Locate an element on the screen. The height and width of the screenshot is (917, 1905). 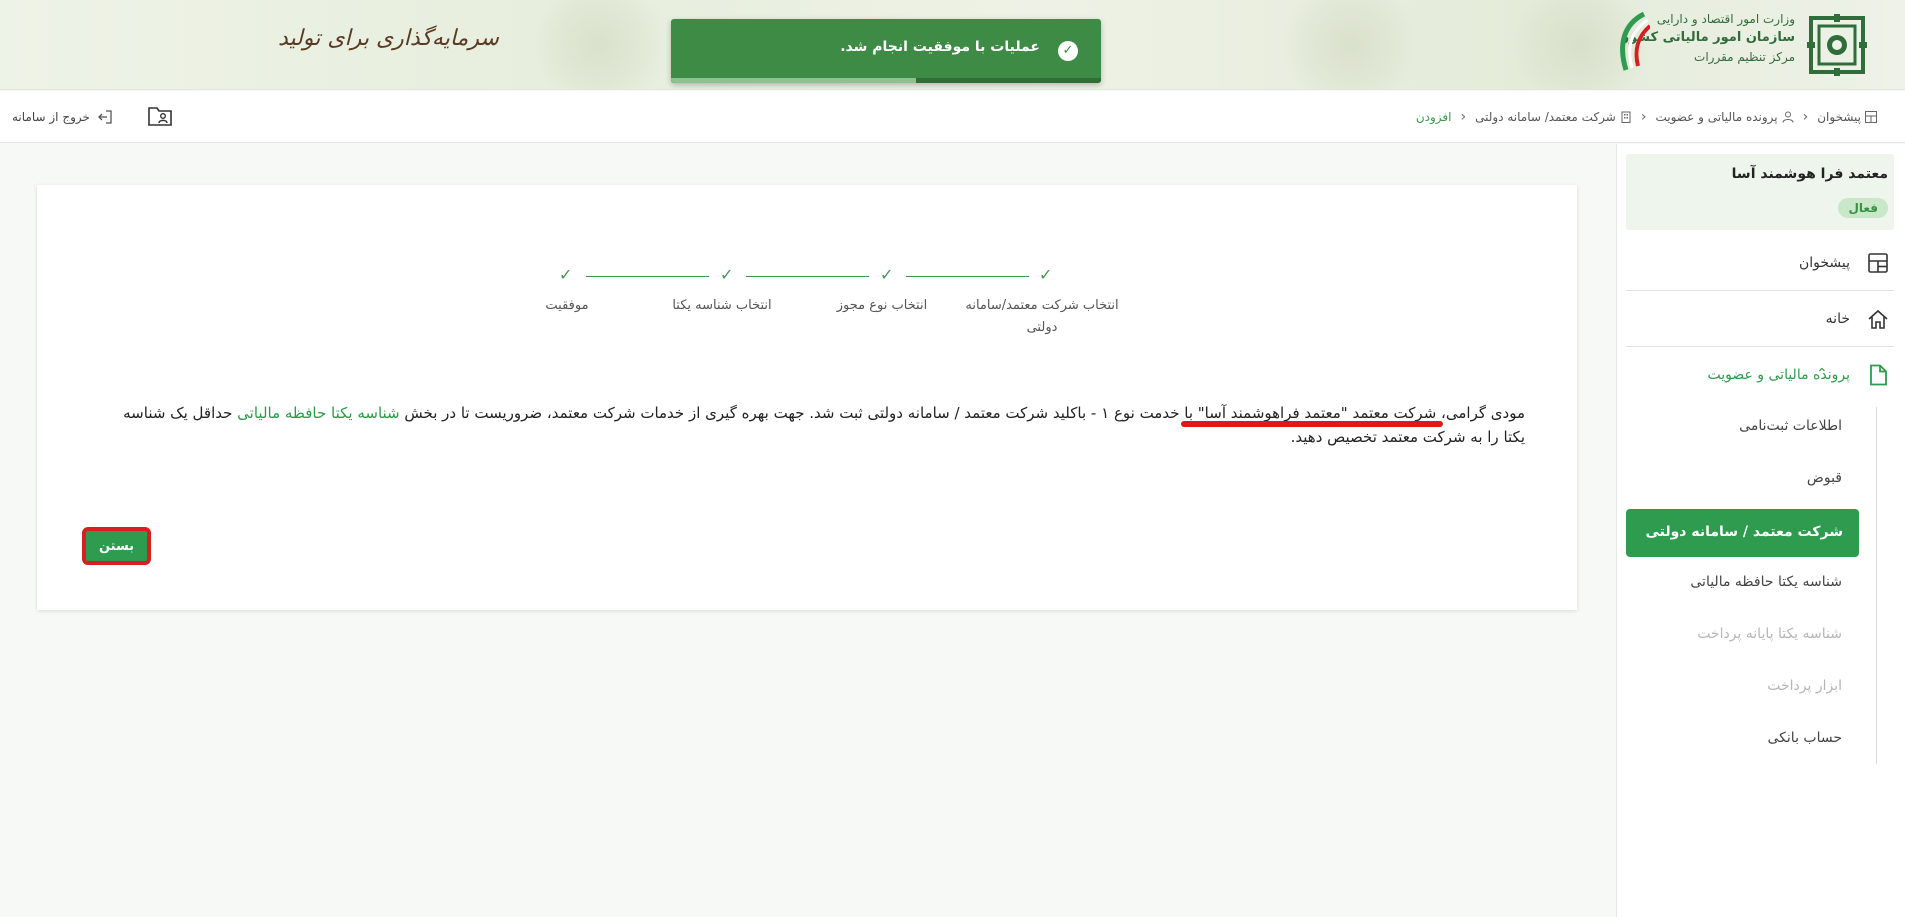
breadcrumb-item-add: افزودن is located at coordinates (1434, 117).